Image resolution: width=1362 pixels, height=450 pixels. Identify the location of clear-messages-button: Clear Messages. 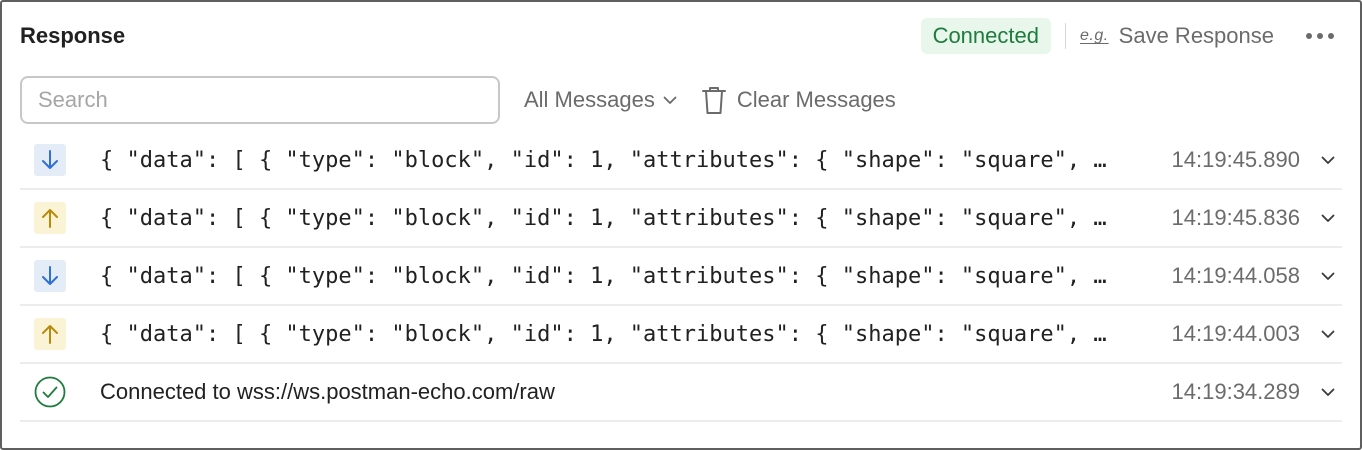
(798, 100).